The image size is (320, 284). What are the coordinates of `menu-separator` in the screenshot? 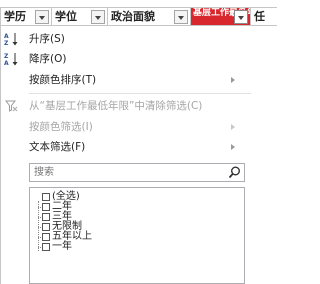 It's located at (140, 93).